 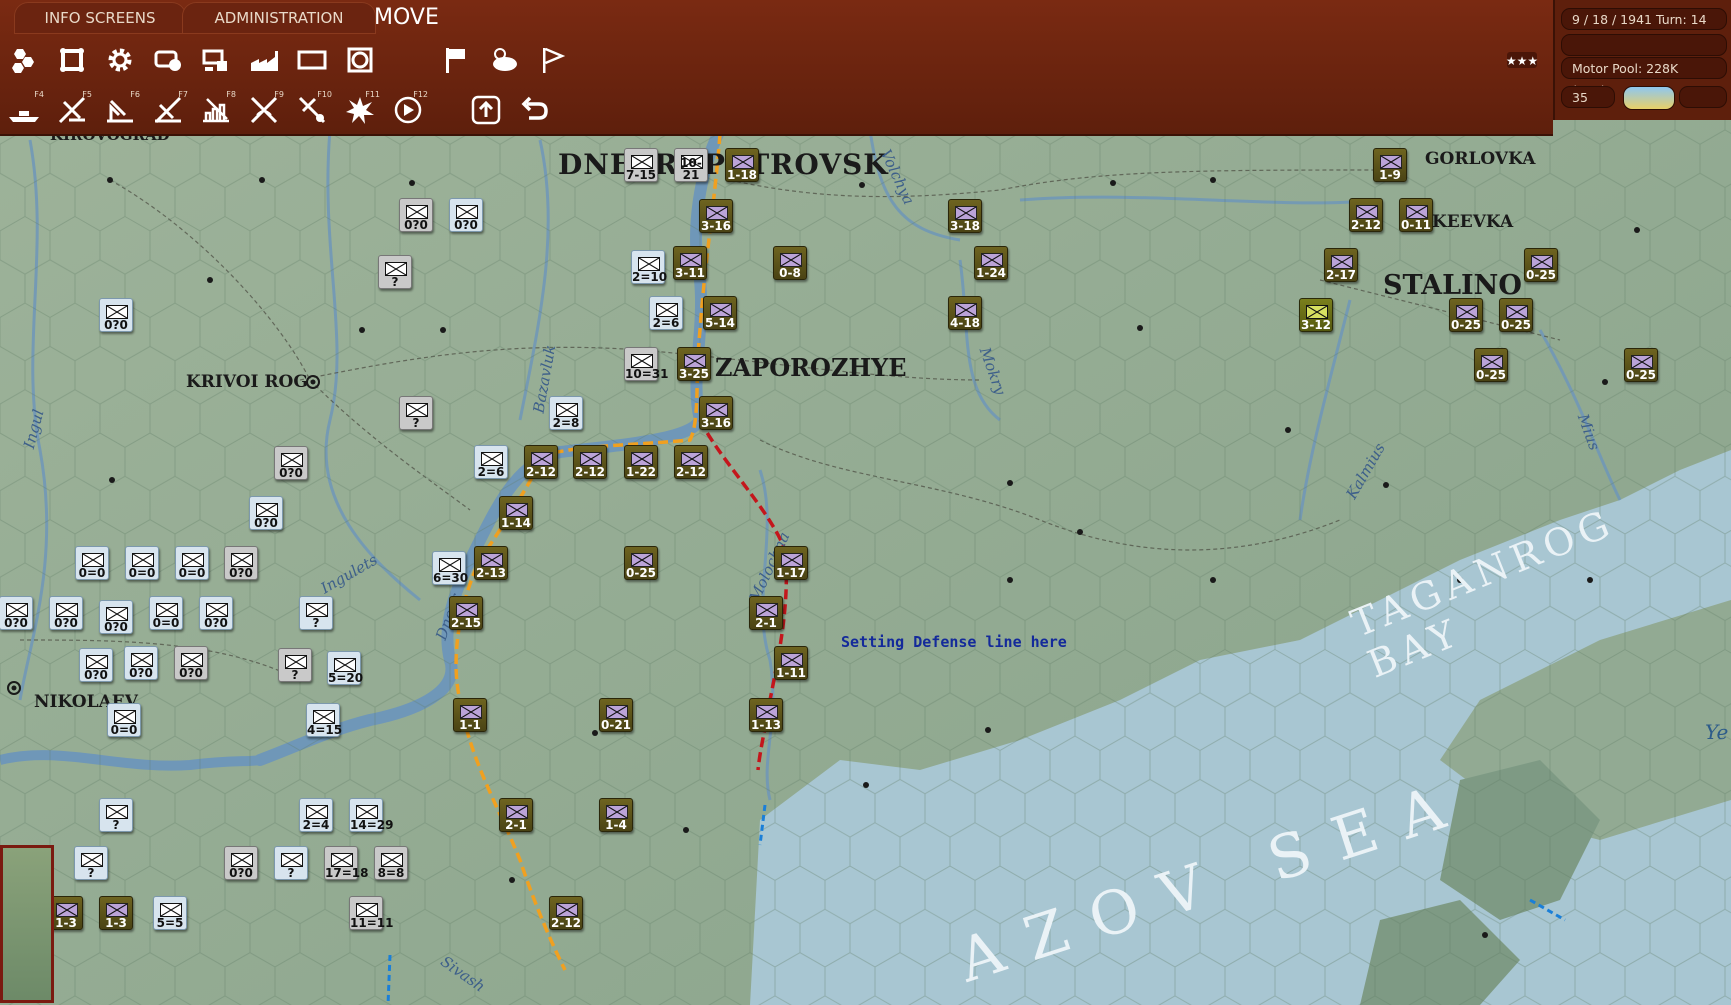 I want to click on unit-counter: 3-25, so click(x=694, y=364).